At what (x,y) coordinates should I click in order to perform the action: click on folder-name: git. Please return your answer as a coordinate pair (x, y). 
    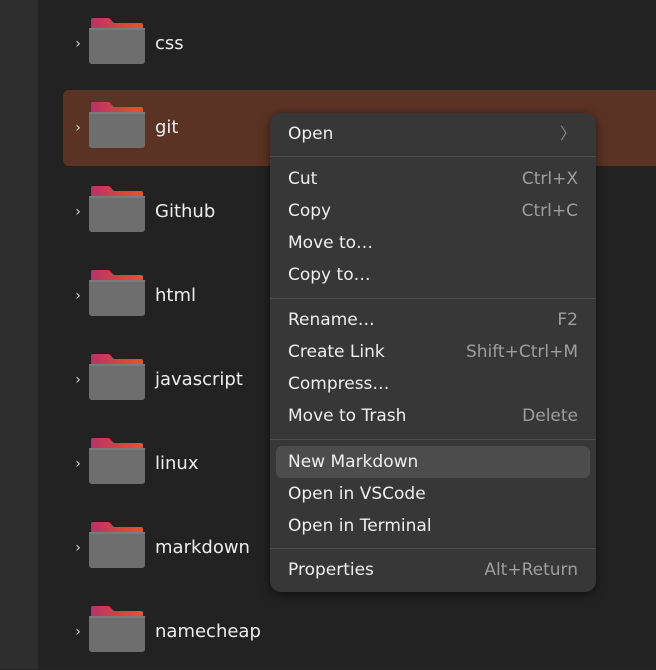
    Looking at the image, I should click on (167, 127).